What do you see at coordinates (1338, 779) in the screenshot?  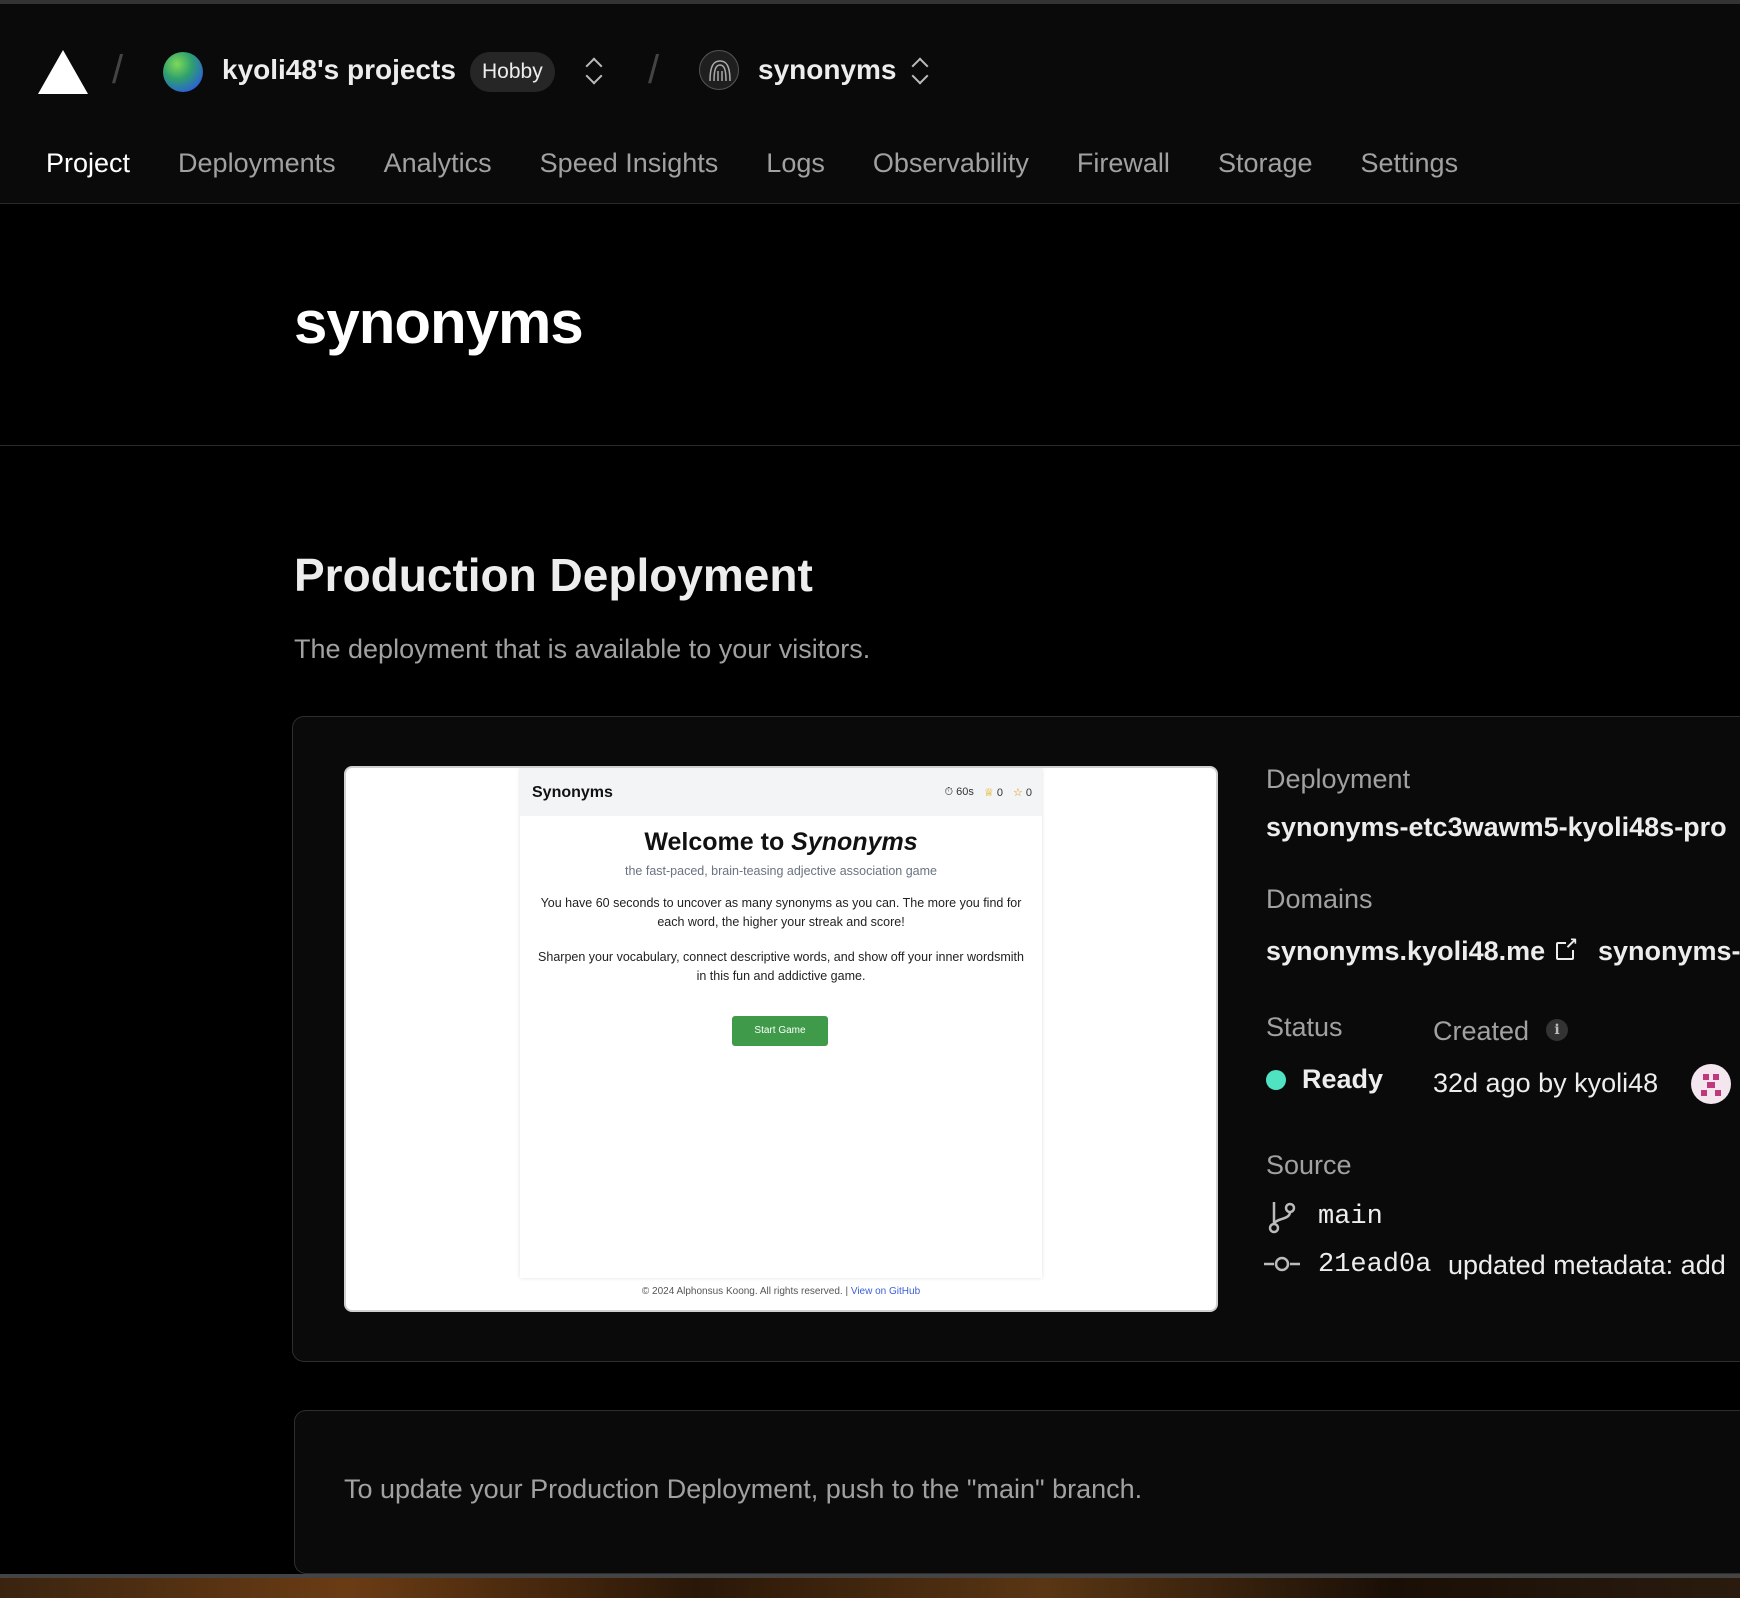 I see `deployment-label: Deployment` at bounding box center [1338, 779].